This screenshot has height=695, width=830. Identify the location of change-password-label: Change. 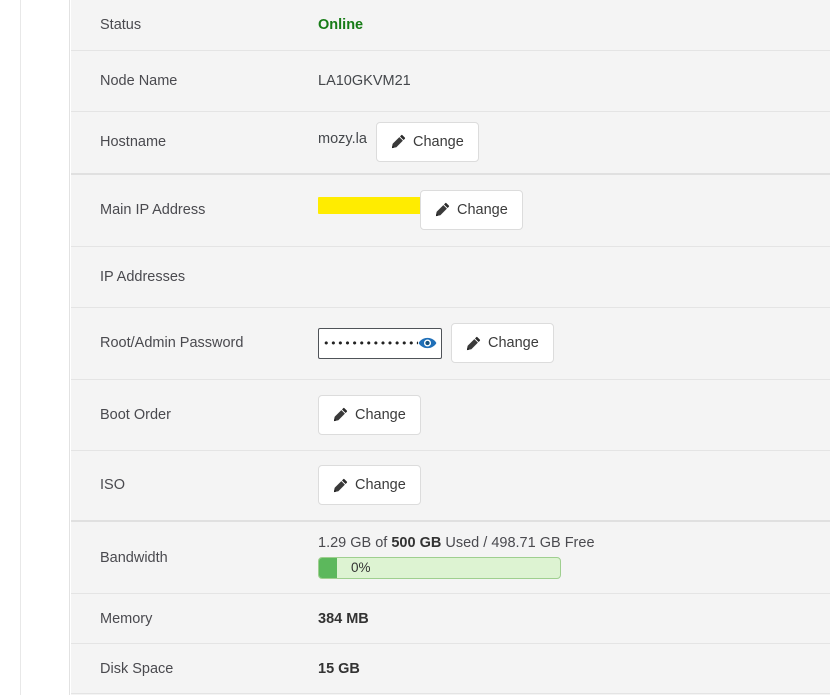
(513, 343).